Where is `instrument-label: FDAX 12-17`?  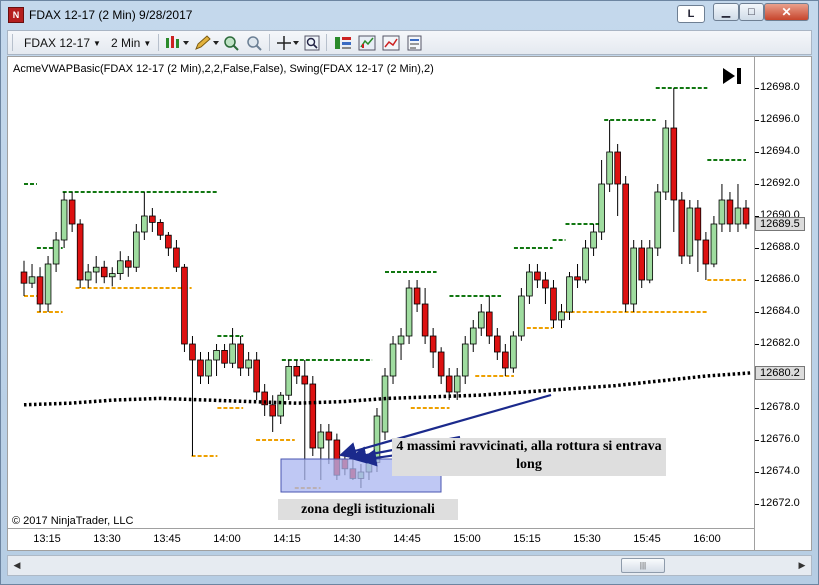
instrument-label: FDAX 12-17 is located at coordinates (57, 43).